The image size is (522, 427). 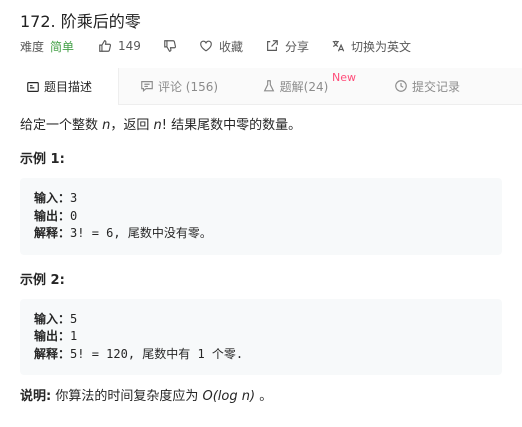 I want to click on switch-language-label: 切换为英文, so click(x=380, y=46).